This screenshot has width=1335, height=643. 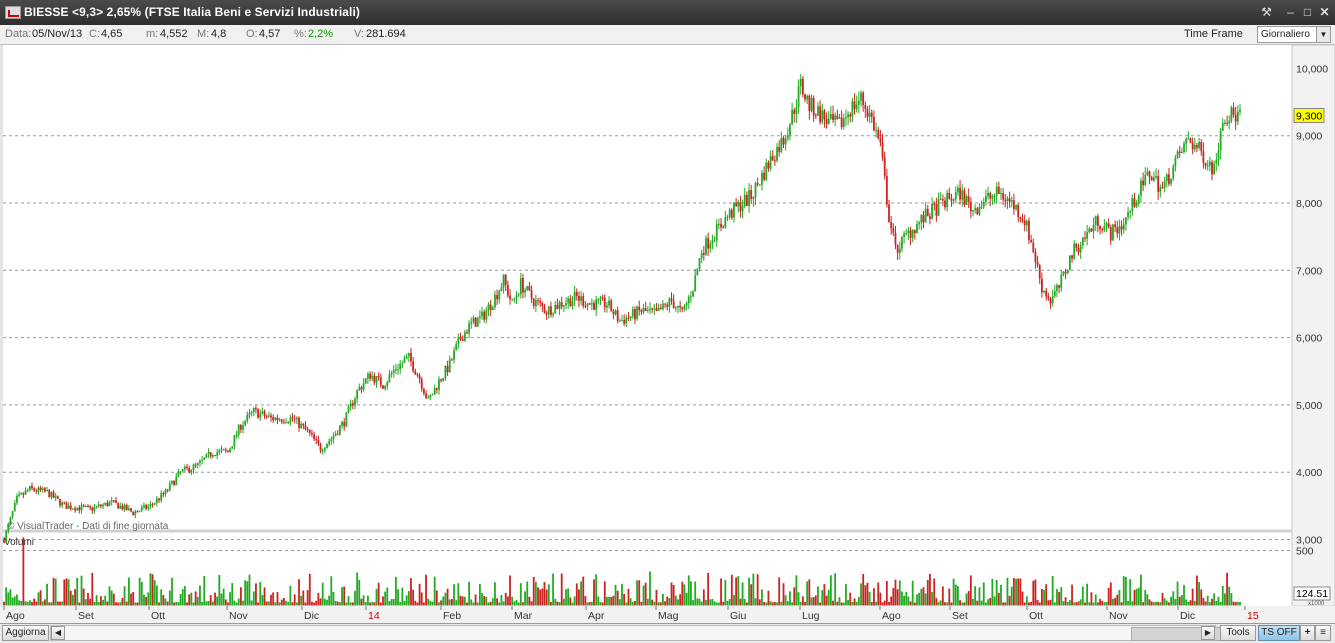 I want to click on pin-icon: ⚒, so click(x=1266, y=12).